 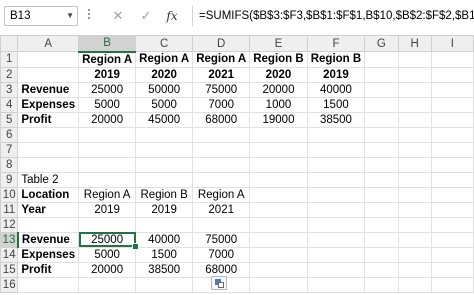 I want to click on cell-g3, so click(x=381, y=89).